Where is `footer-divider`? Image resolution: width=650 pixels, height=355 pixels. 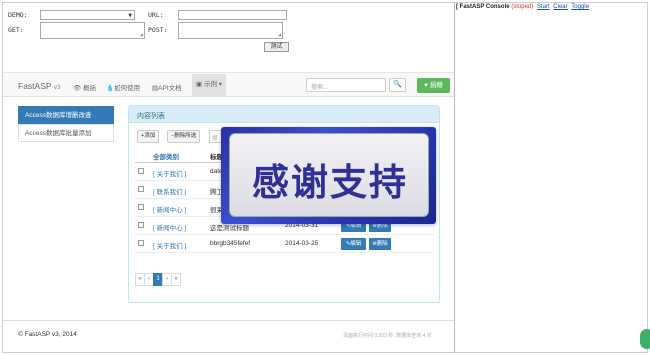 footer-divider is located at coordinates (228, 320).